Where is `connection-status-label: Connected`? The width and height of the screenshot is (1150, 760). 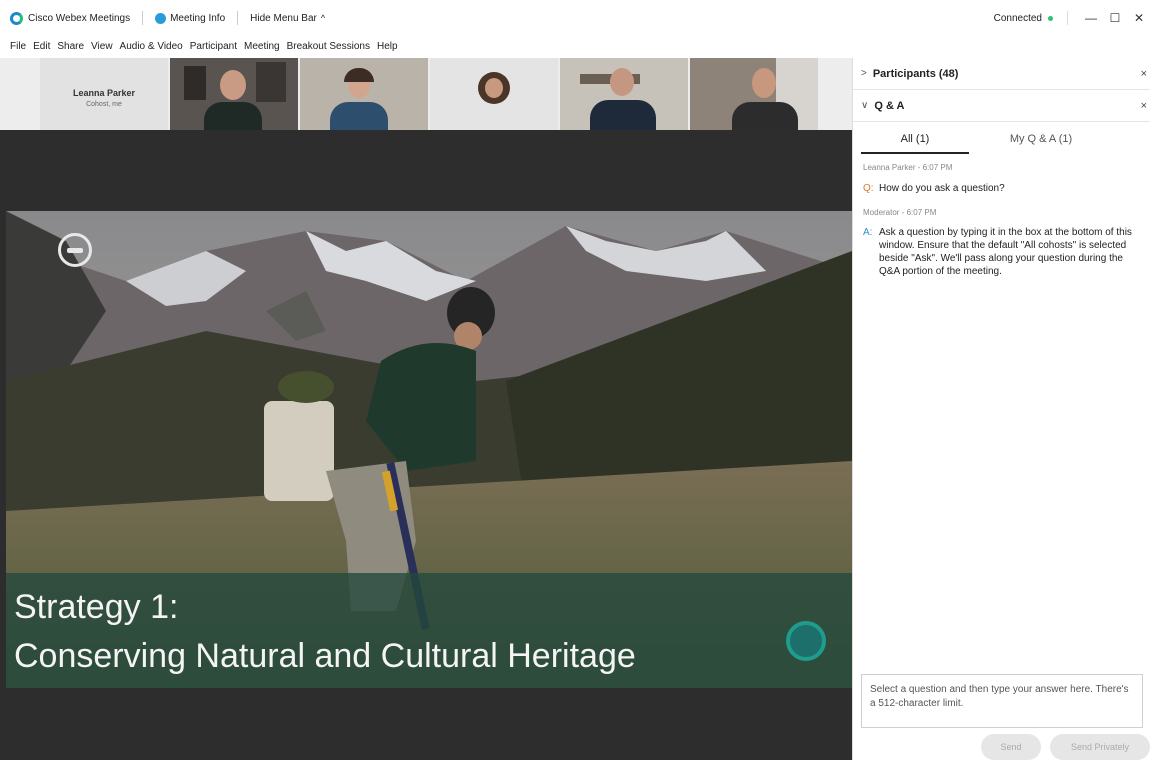
connection-status-label: Connected is located at coordinates (1017, 18).